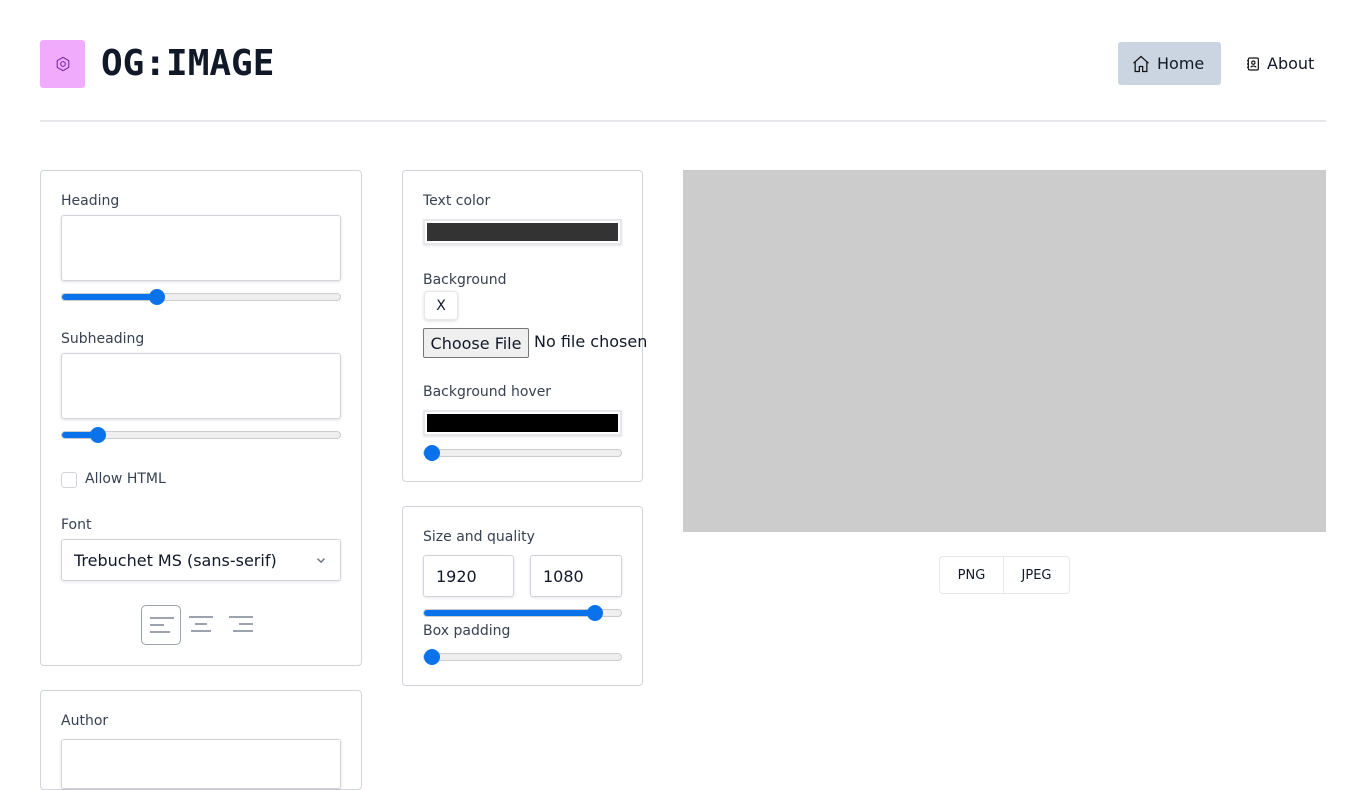  What do you see at coordinates (522, 657) in the screenshot?
I see `padding-slider` at bounding box center [522, 657].